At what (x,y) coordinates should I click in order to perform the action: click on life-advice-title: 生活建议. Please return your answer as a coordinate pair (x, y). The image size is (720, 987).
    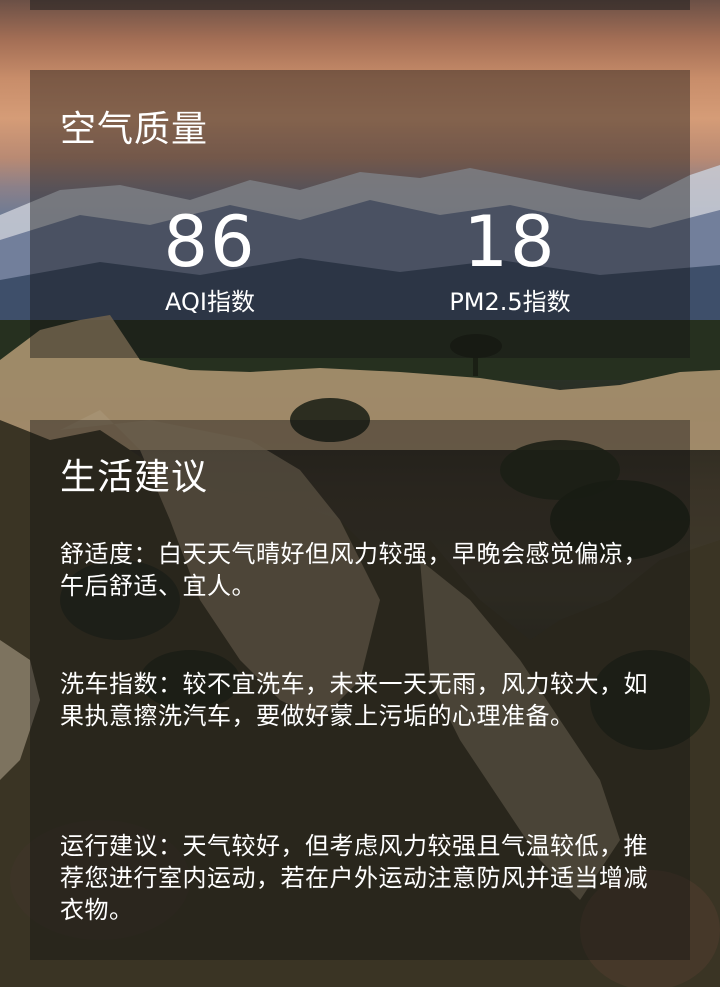
    Looking at the image, I should click on (134, 477).